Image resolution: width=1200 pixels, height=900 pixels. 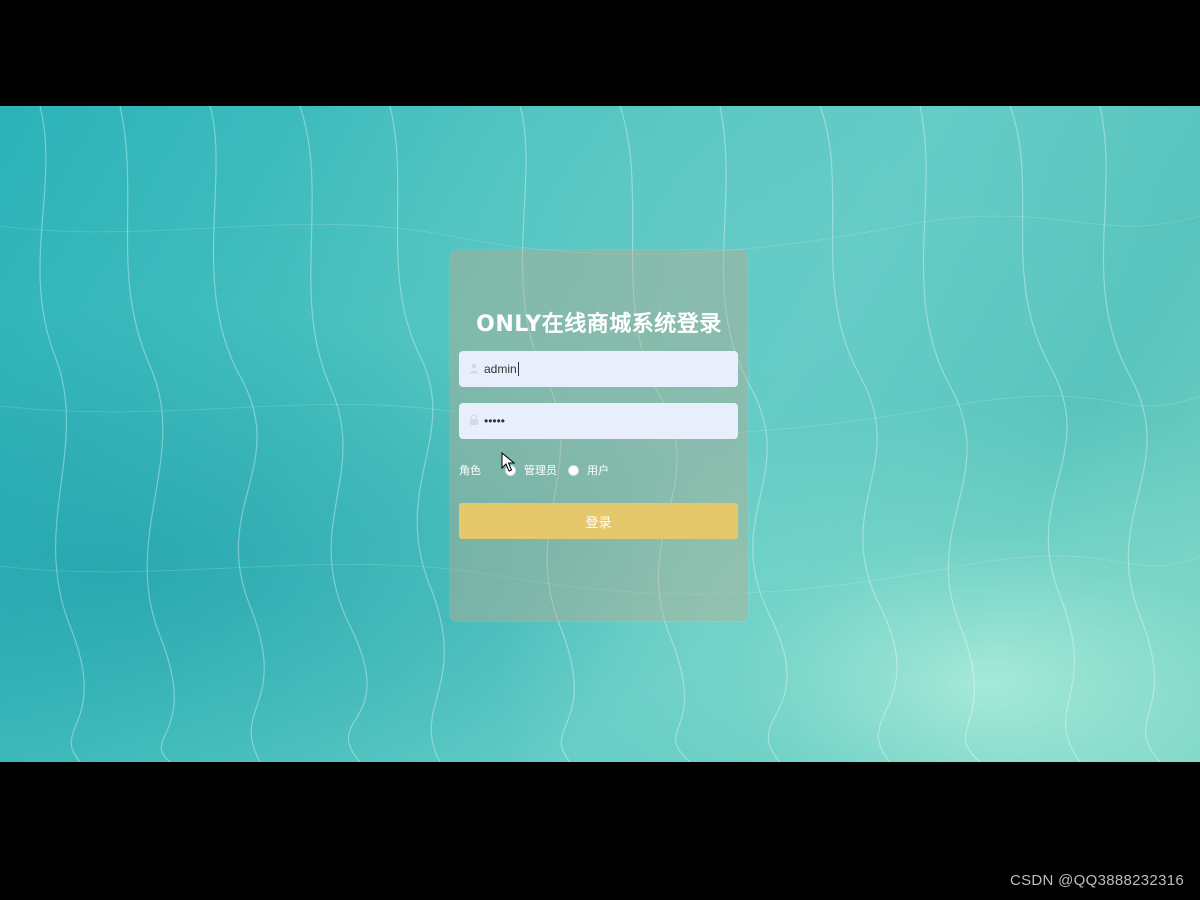 What do you see at coordinates (598, 521) in the screenshot?
I see `login-button: 登录` at bounding box center [598, 521].